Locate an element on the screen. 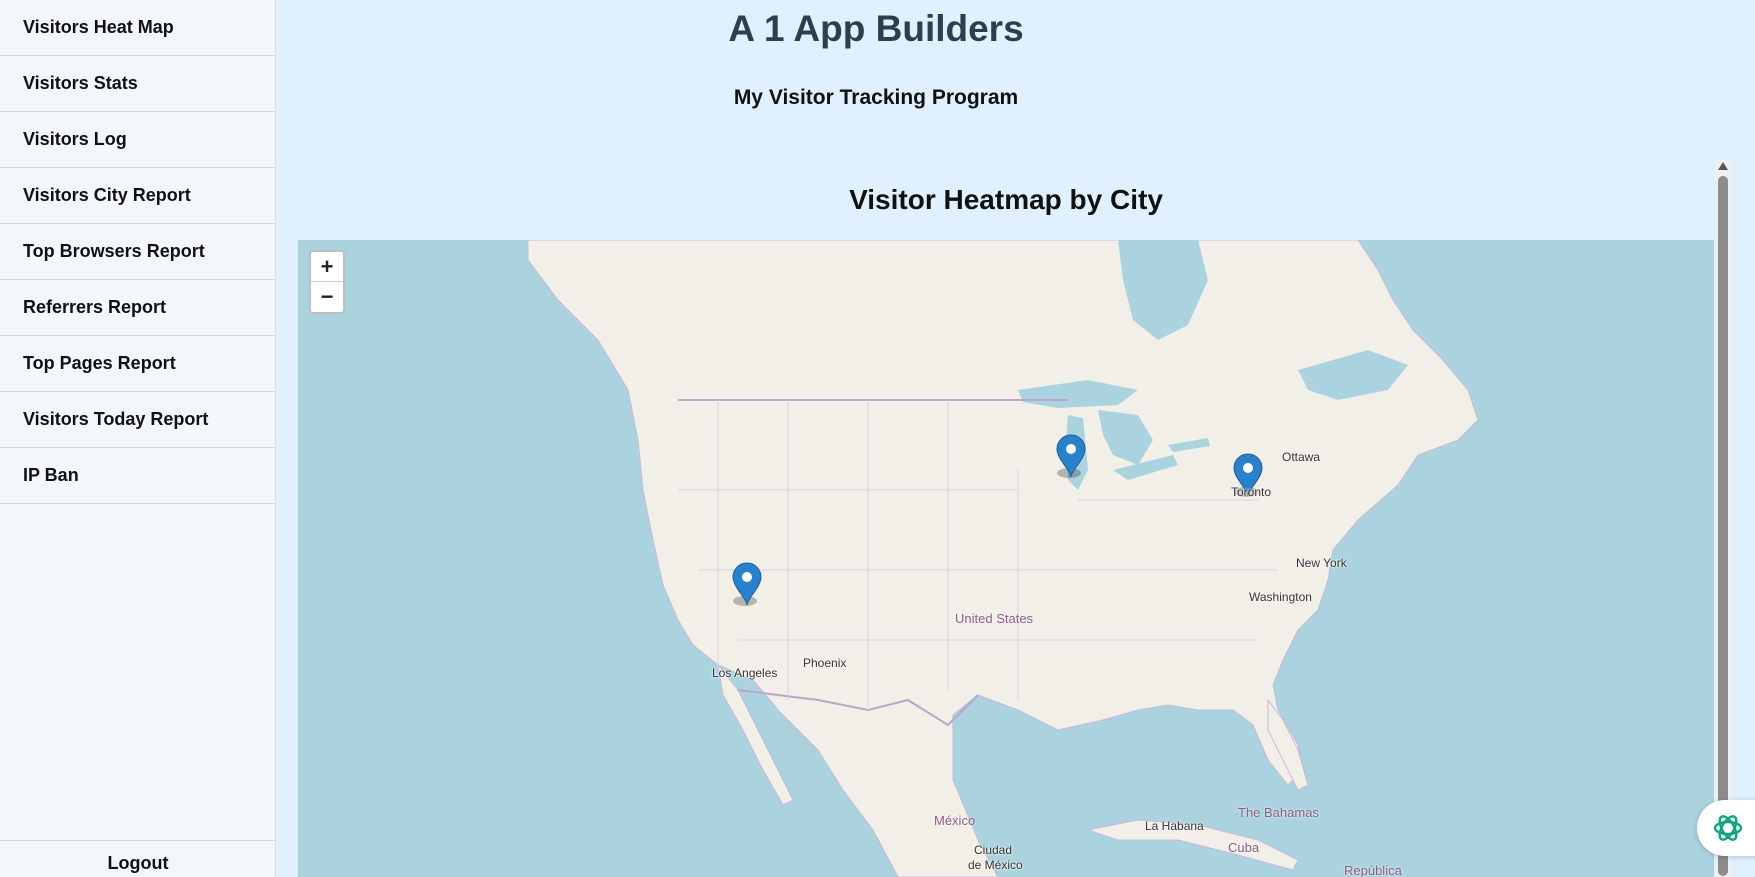  map-label-toronto: Toronto is located at coordinates (1251, 492).